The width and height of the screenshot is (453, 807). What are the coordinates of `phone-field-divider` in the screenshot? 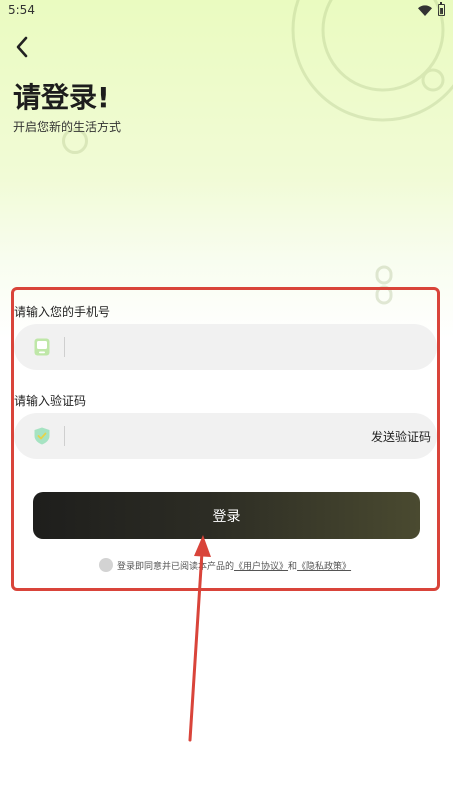 It's located at (64, 347).